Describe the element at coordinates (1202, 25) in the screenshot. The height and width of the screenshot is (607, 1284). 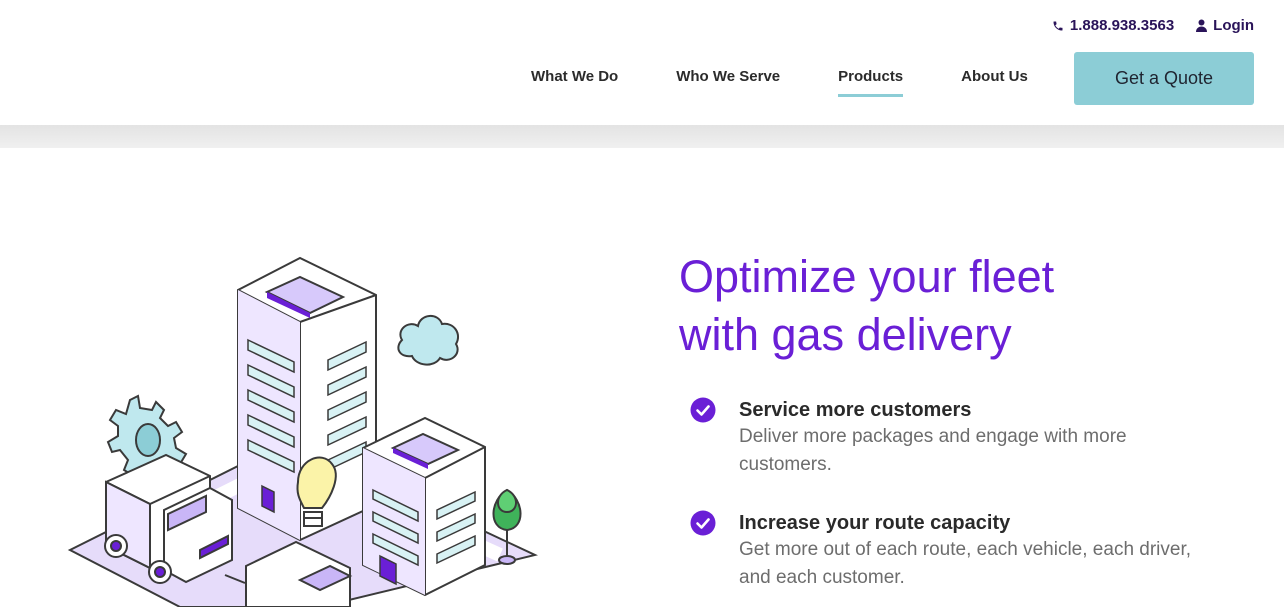
I see `user-icon` at that location.